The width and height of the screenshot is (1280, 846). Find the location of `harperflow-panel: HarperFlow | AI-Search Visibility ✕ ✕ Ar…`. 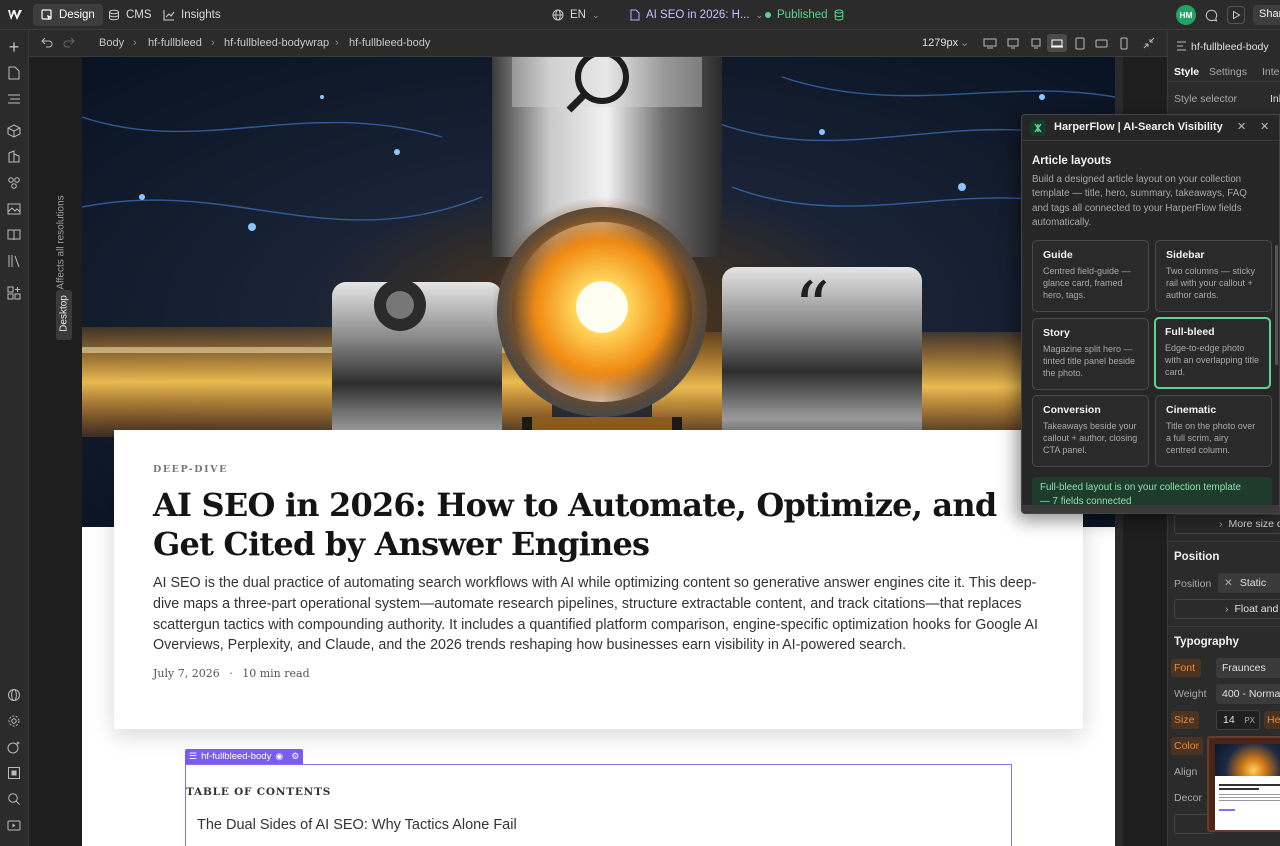

harperflow-panel: HarperFlow | AI-Search Visibility ✕ ✕ Ar… is located at coordinates (1150, 314).